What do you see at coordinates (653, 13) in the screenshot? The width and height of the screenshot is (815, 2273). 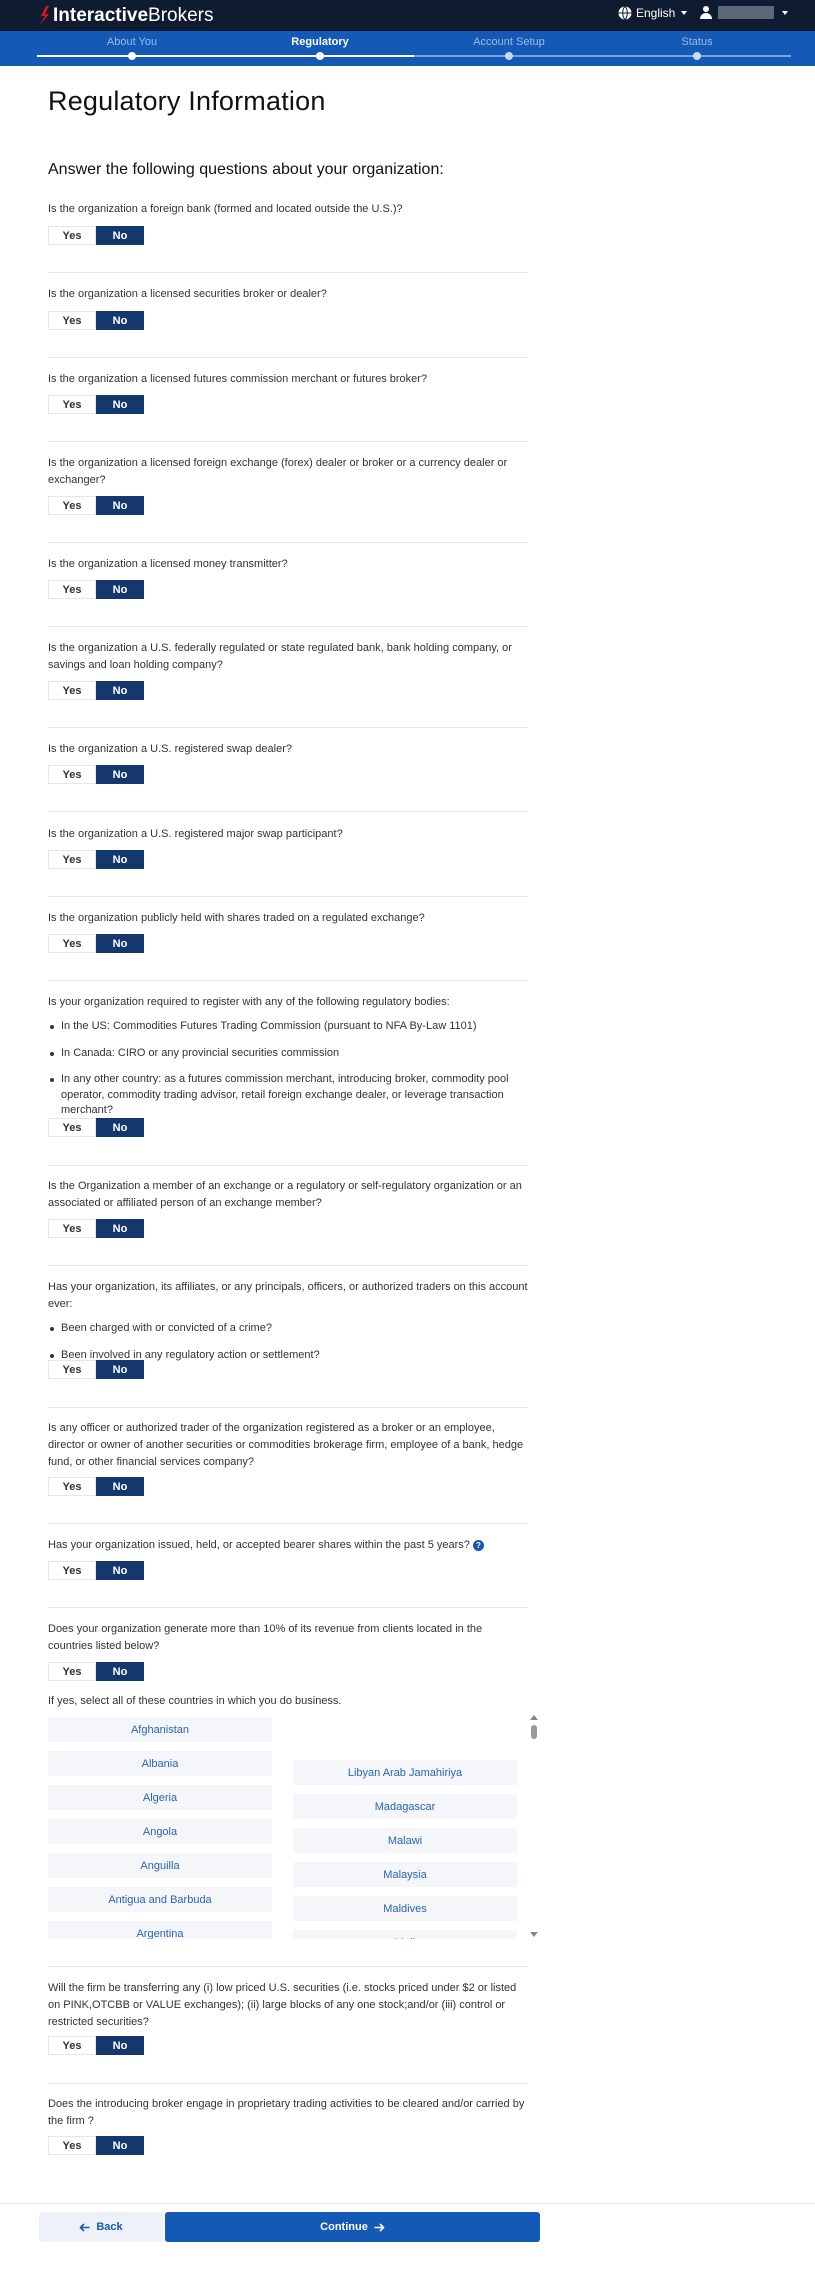 I see `language-selector: English` at bounding box center [653, 13].